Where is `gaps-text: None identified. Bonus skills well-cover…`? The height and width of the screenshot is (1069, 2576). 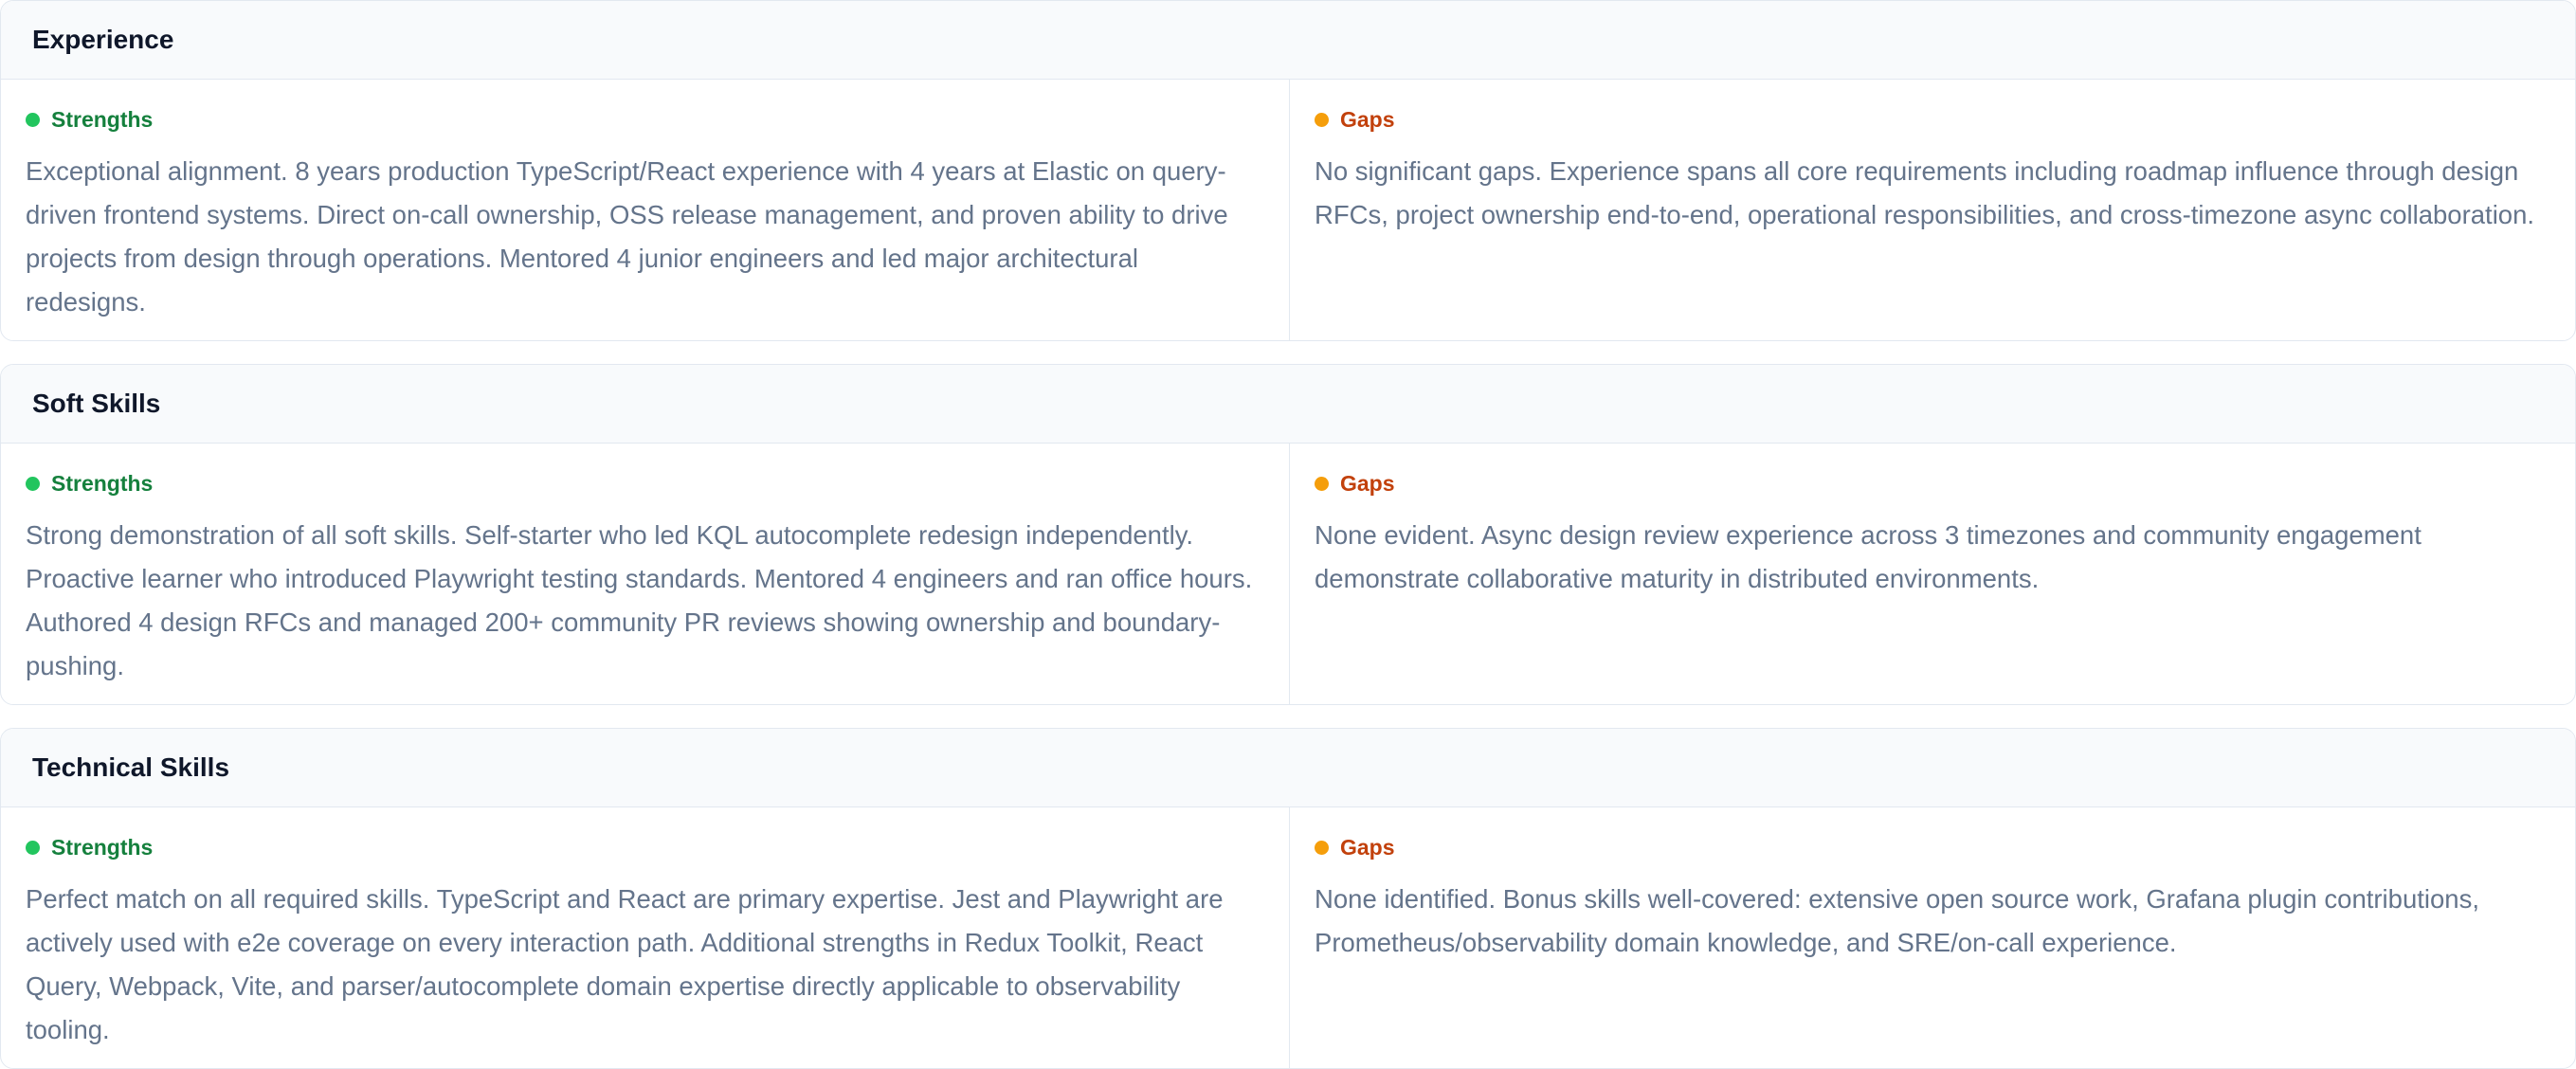 gaps-text: None identified. Bonus skills well-cover… is located at coordinates (1897, 920).